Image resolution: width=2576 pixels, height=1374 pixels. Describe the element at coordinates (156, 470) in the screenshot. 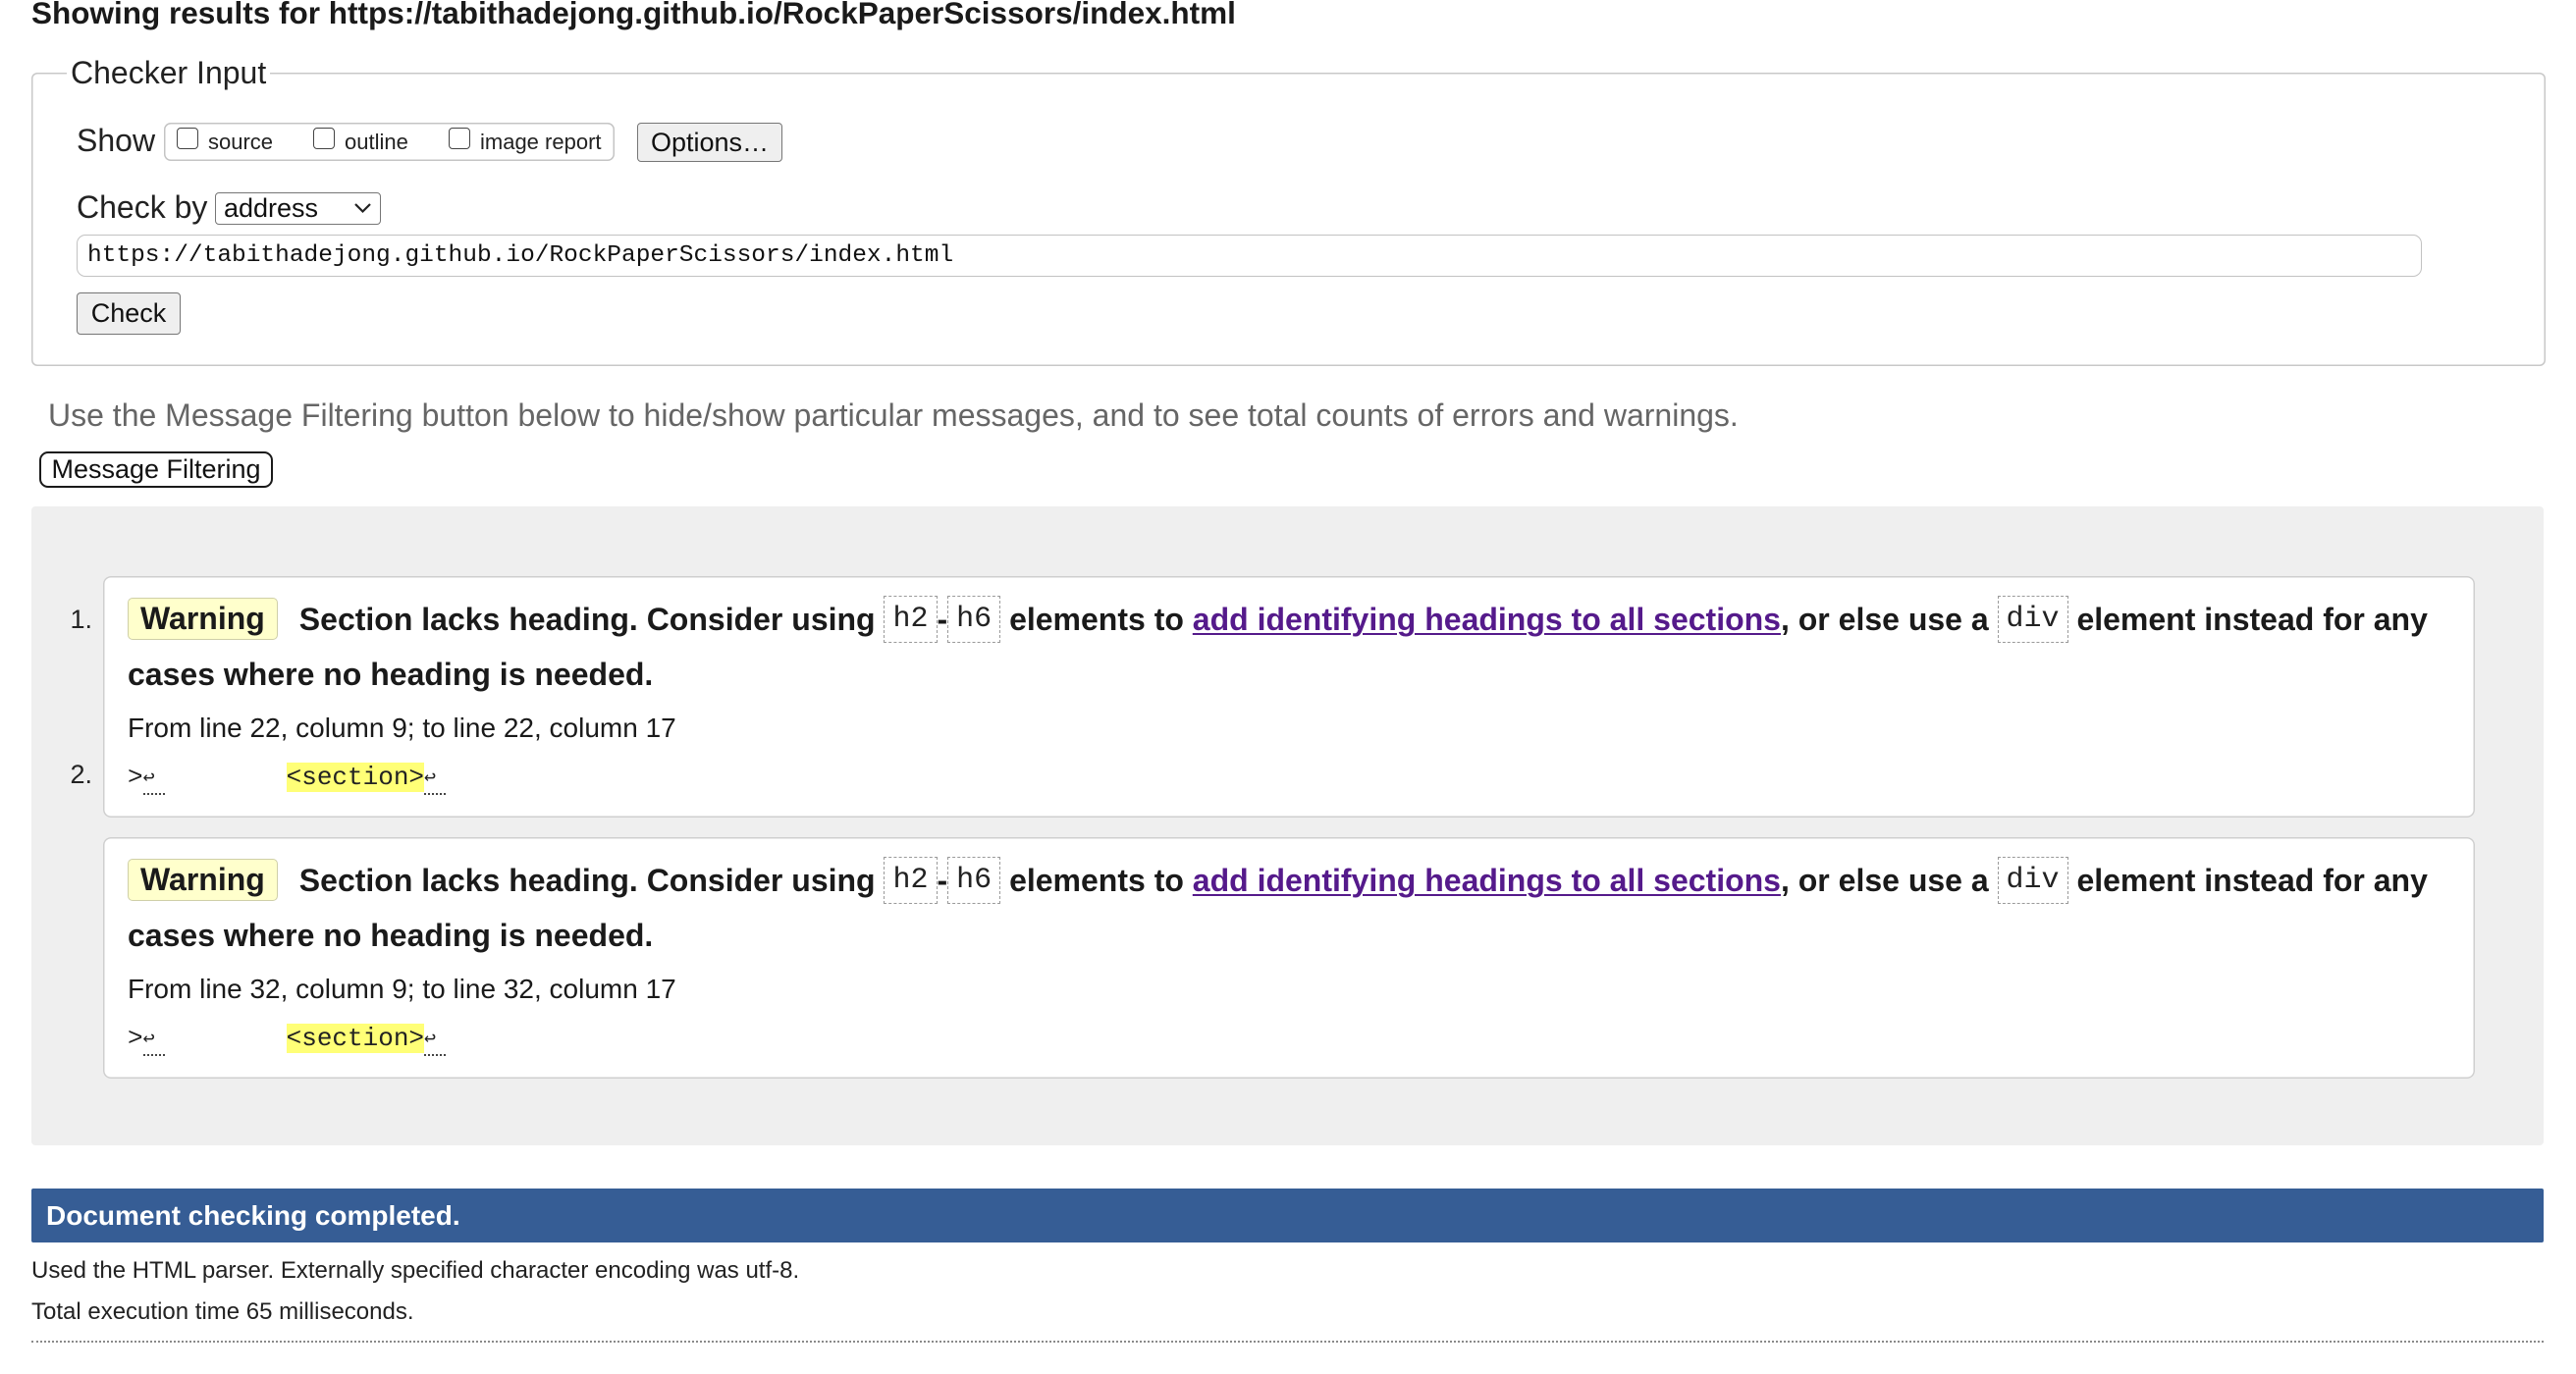

I see `message-filtering-button: Message Filtering` at that location.